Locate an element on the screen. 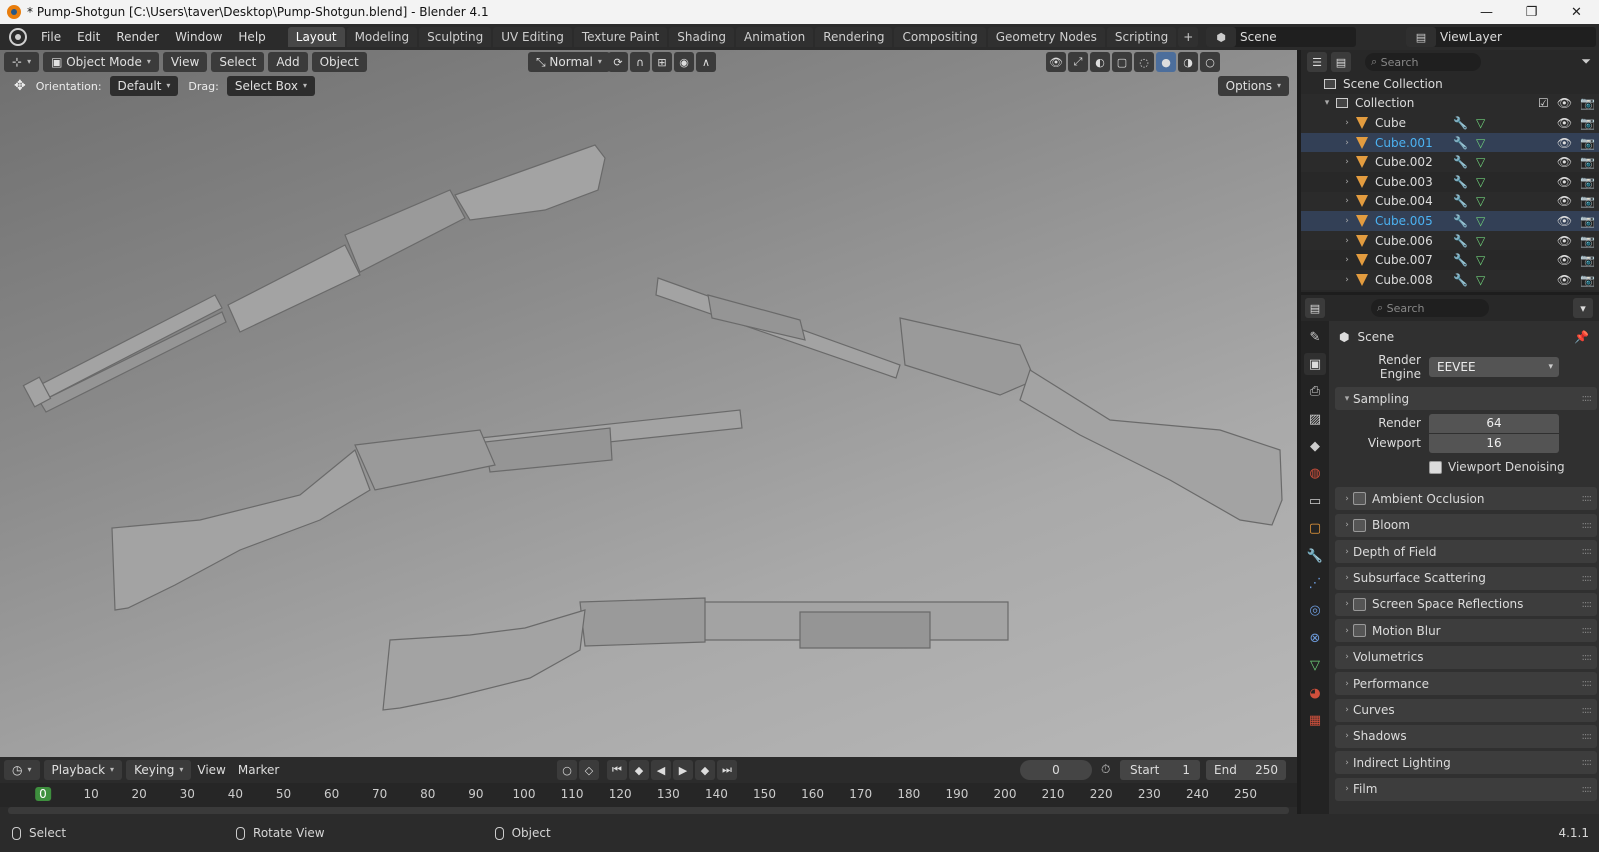  pin-icon: 📌 is located at coordinates (1581, 337).